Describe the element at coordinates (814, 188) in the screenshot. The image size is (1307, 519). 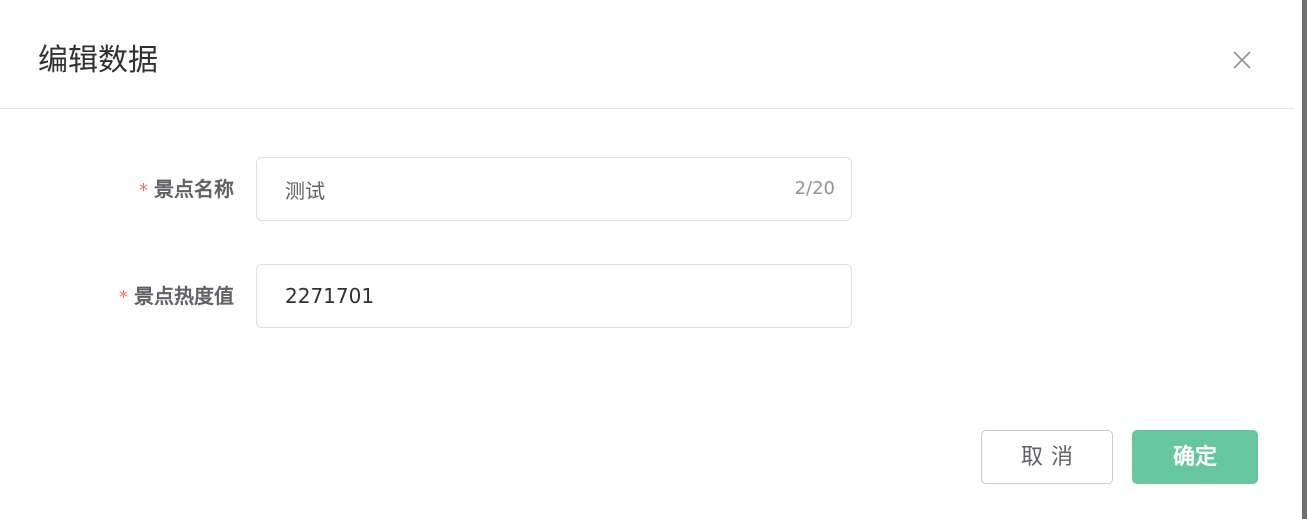
I see `char-counter: 2/20` at that location.